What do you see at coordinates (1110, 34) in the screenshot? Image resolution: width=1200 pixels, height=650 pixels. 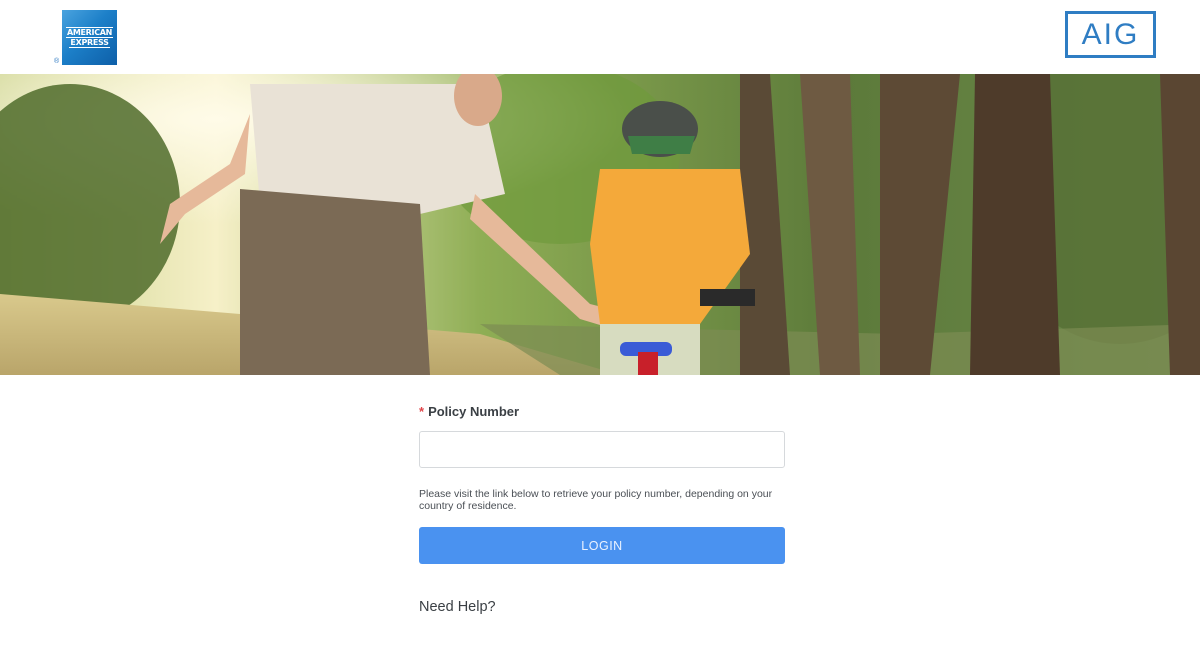 I see `aig-logo: AIG` at bounding box center [1110, 34].